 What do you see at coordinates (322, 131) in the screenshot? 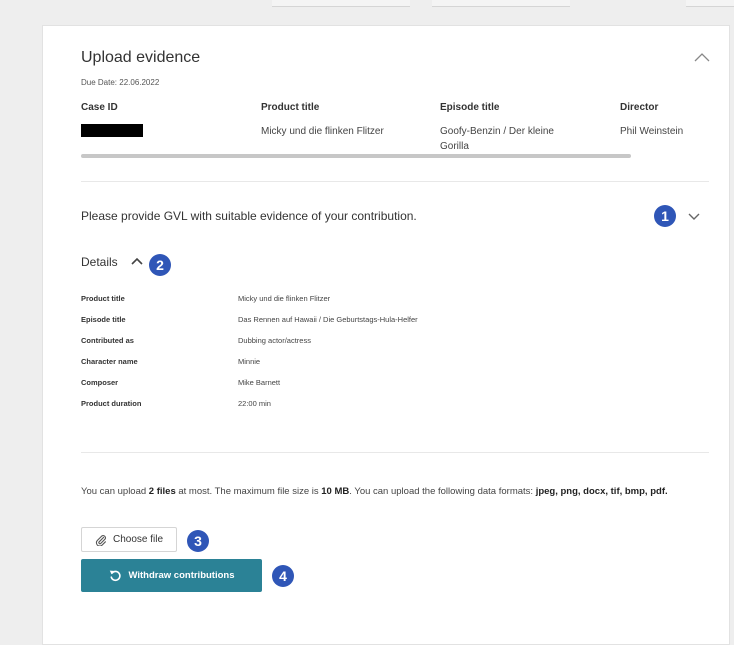
I see `cell-product-title: Micky und die flinken Flitzer` at bounding box center [322, 131].